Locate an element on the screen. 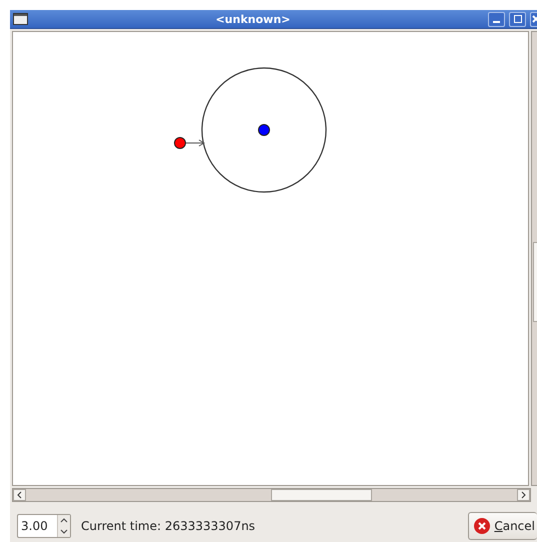 The width and height of the screenshot is (537, 542). spin-field: 3.00 is located at coordinates (44, 526).